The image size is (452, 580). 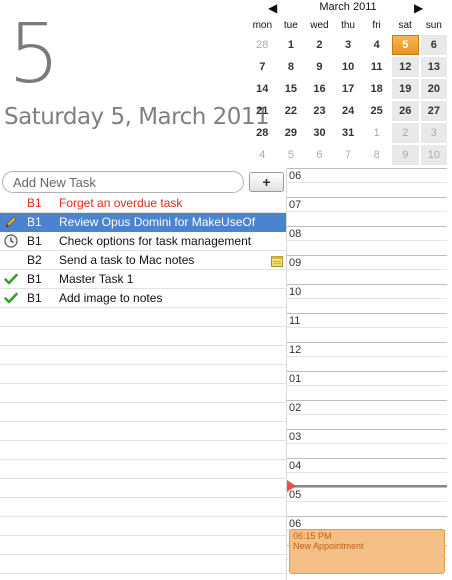 What do you see at coordinates (405, 67) in the screenshot?
I see `calendar-day: 12` at bounding box center [405, 67].